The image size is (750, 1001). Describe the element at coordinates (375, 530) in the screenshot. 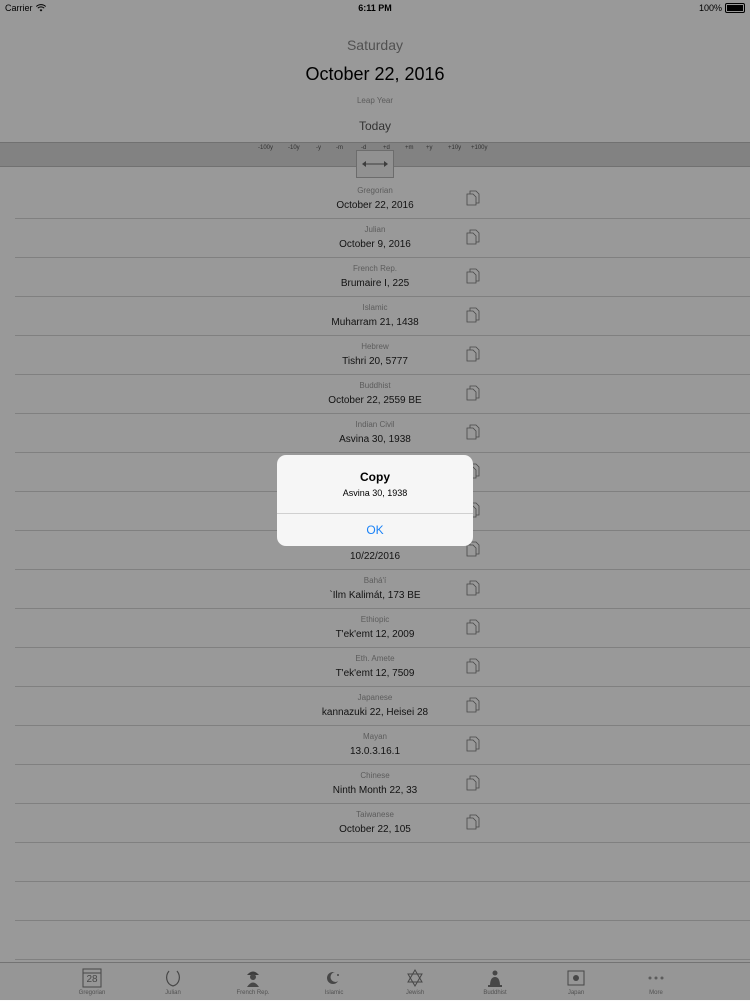

I see `ok-button: OK` at that location.